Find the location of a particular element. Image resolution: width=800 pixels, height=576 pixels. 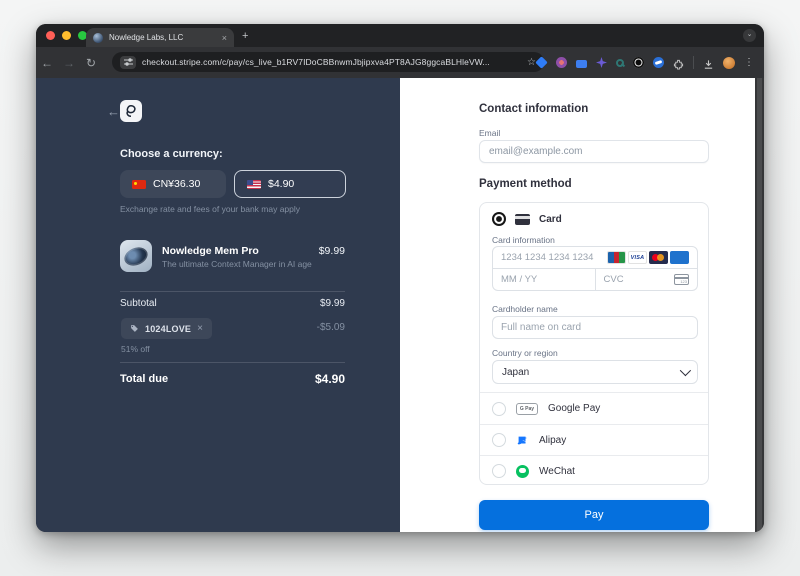

extension-flower-icon is located at coordinates (561, 62).